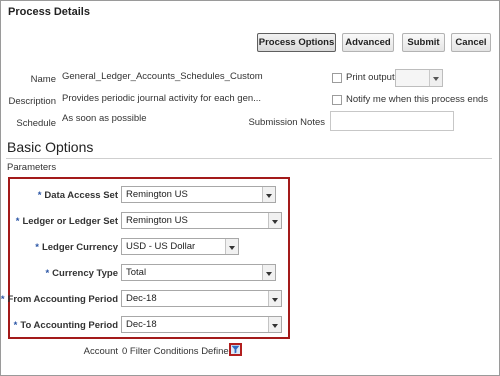 This screenshot has height=376, width=500. I want to click on print-output-select, so click(419, 78).